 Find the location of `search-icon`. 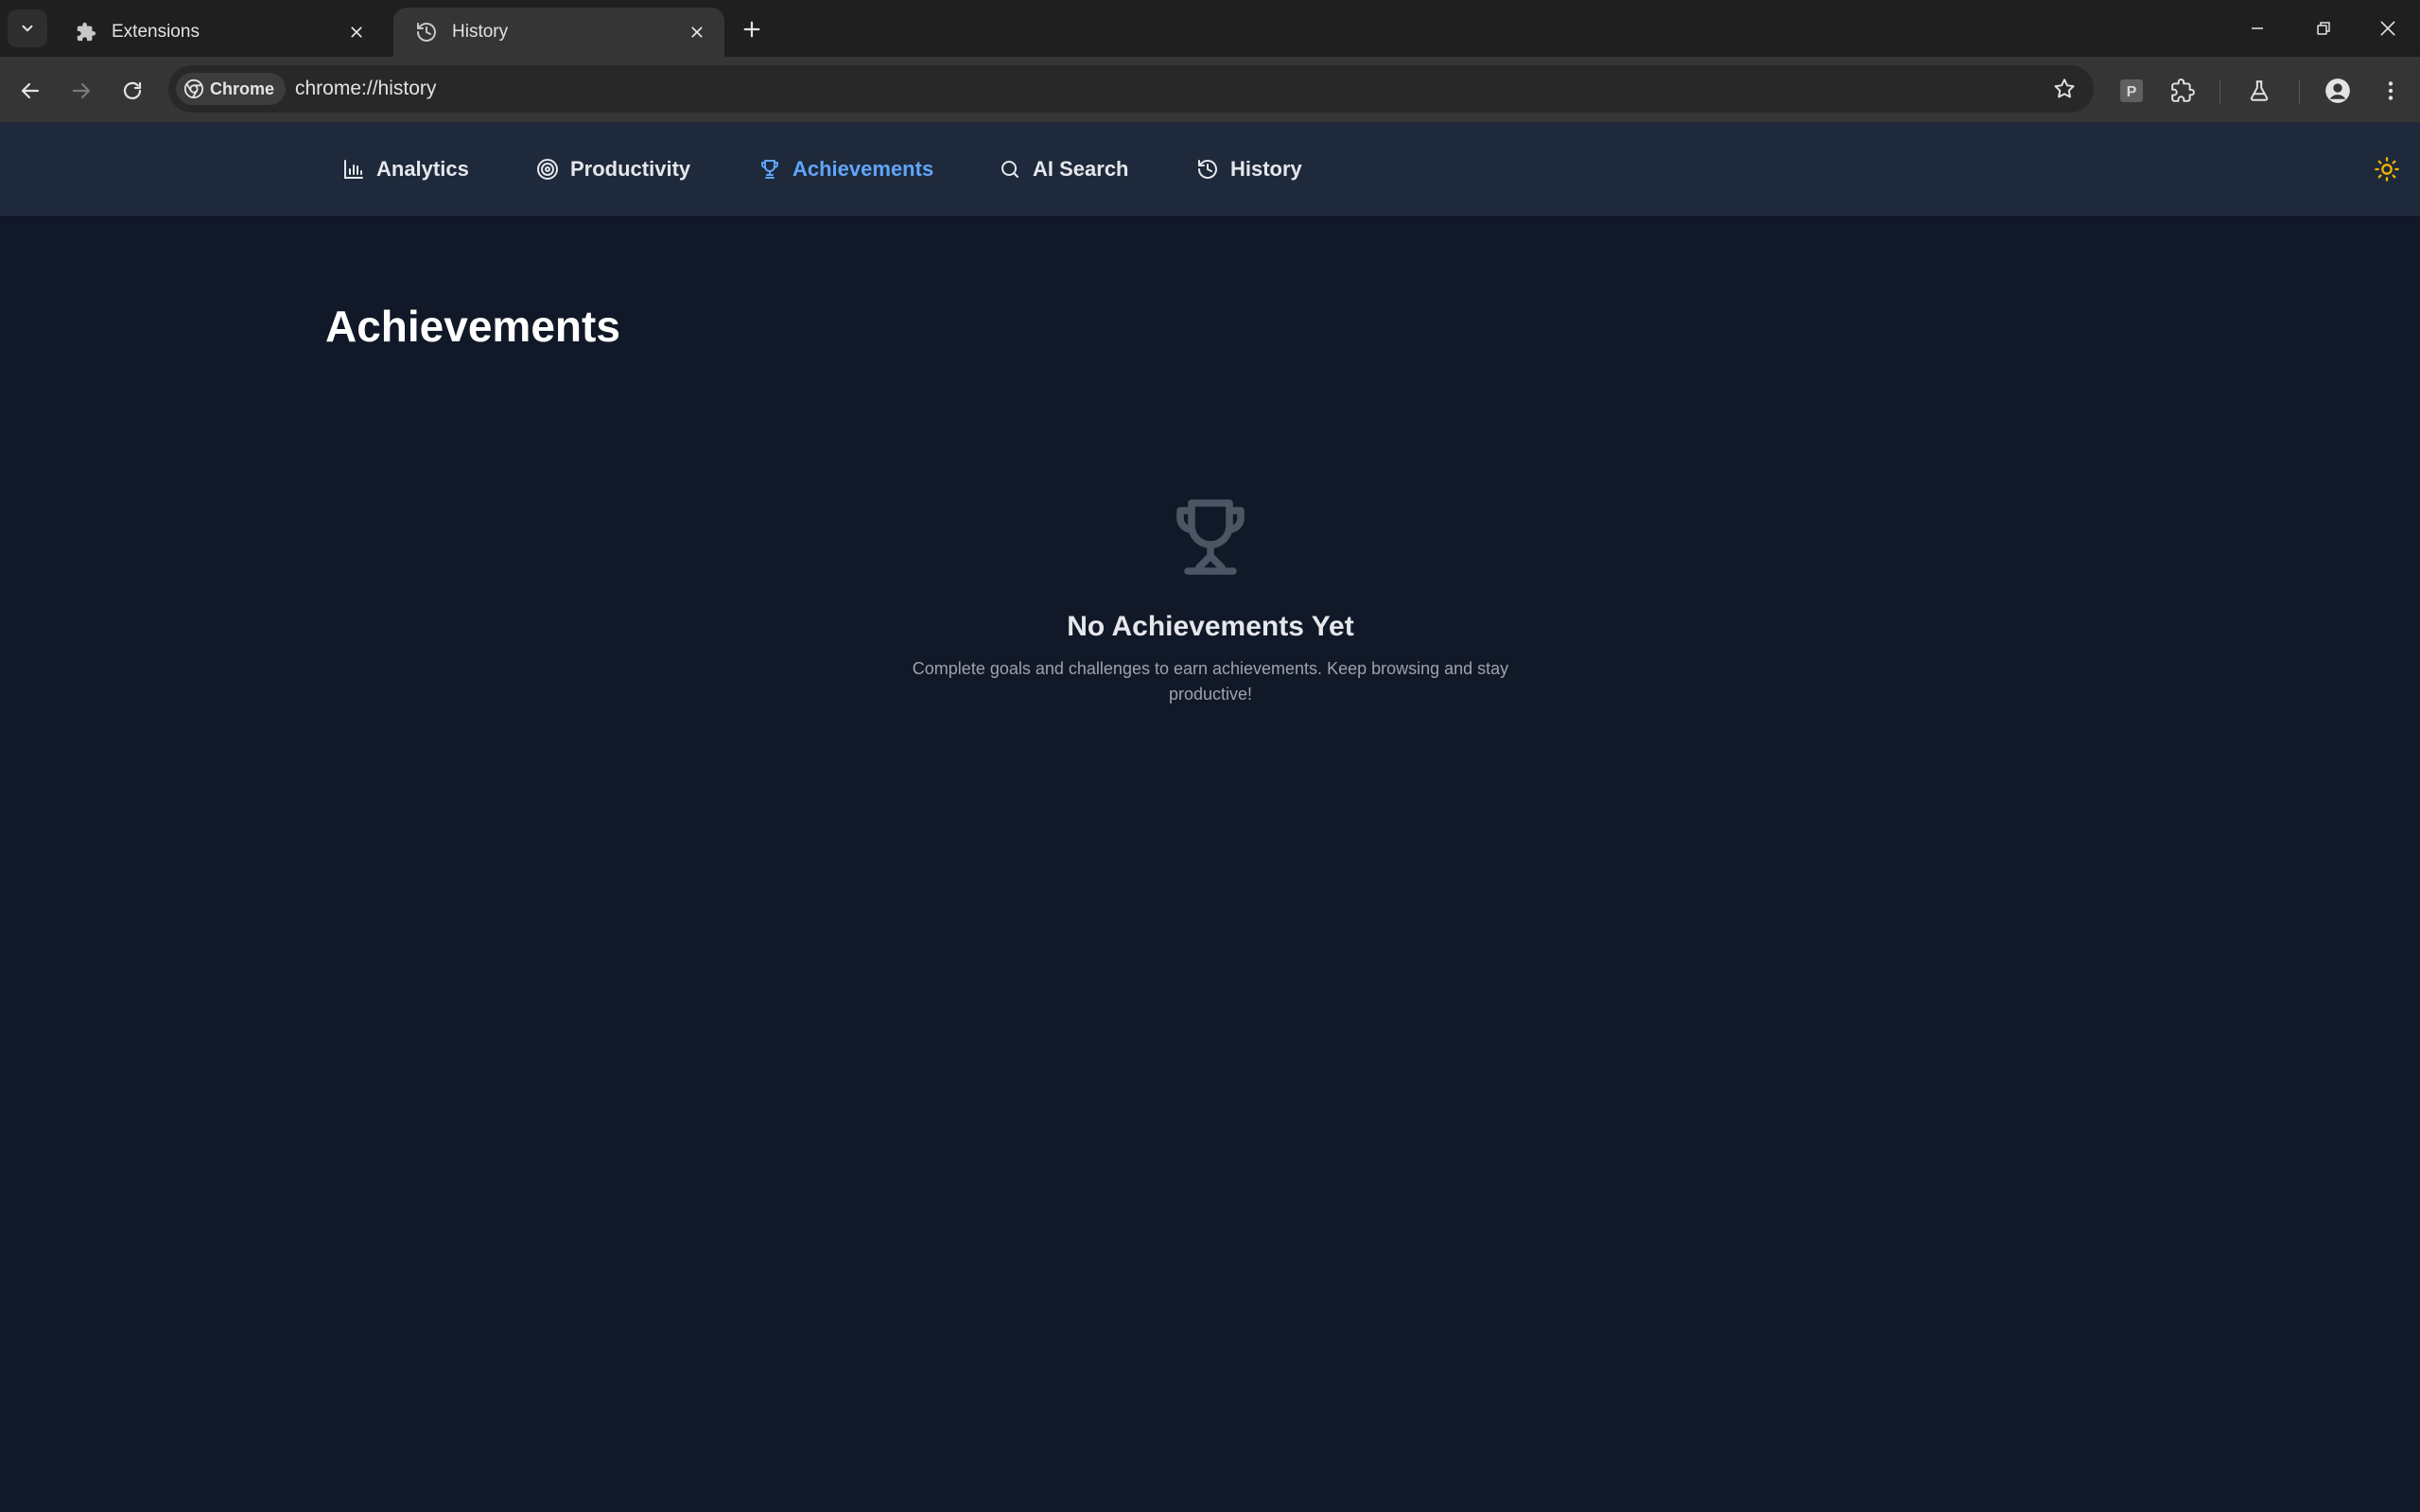

search-icon is located at coordinates (1010, 170).